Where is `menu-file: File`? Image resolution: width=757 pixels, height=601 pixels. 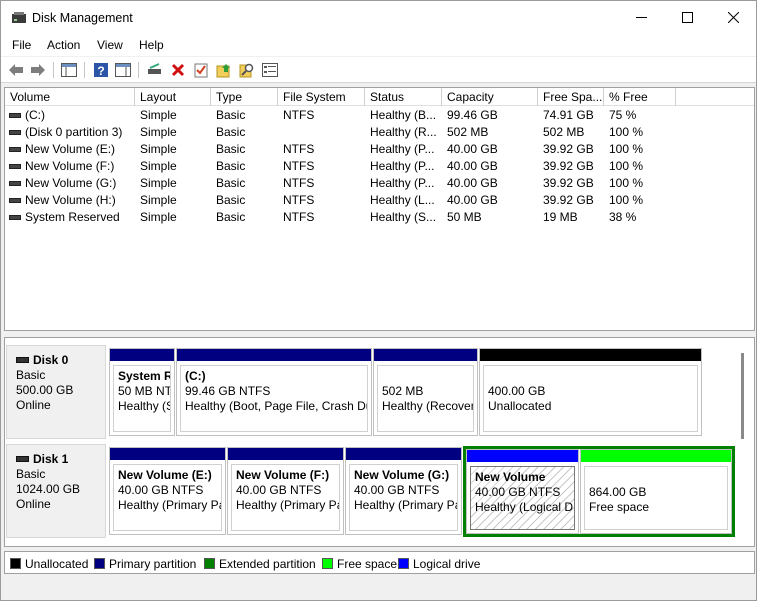
menu-file: File is located at coordinates (21, 45).